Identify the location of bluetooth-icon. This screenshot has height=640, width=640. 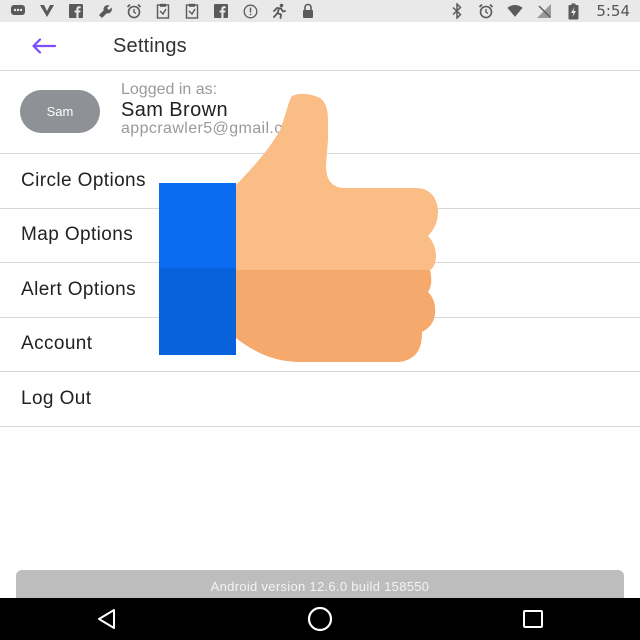
(457, 11).